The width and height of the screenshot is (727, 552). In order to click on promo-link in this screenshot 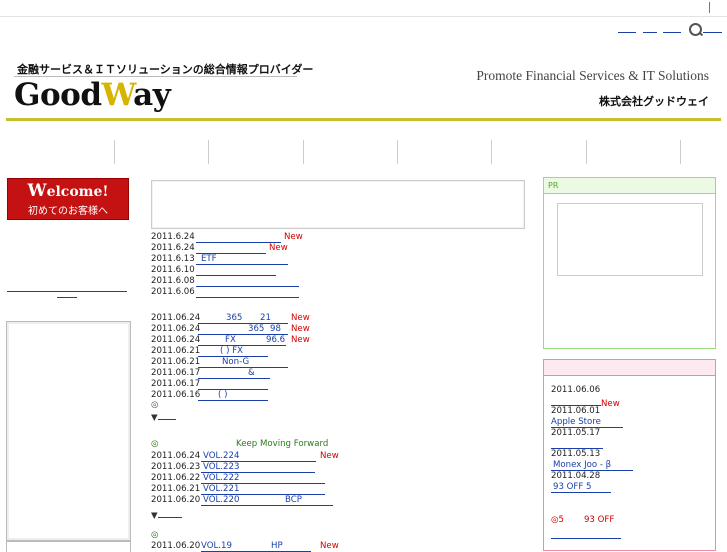, I will do `click(586, 535)`.